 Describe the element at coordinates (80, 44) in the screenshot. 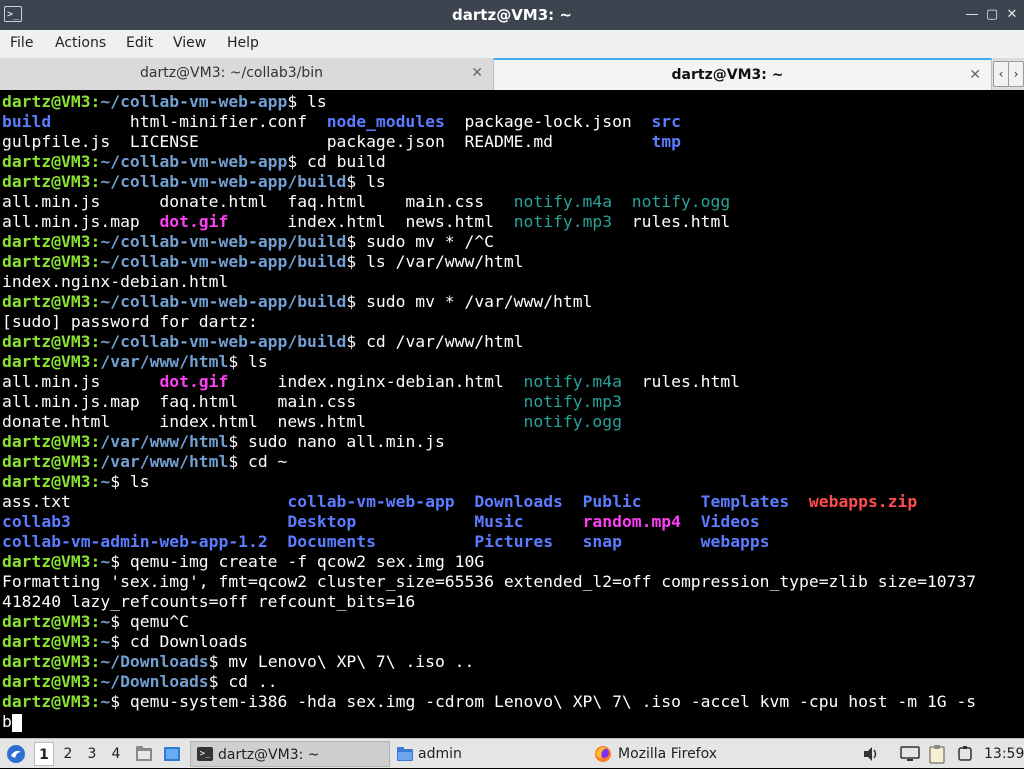

I see `menu-actions: Actions` at that location.